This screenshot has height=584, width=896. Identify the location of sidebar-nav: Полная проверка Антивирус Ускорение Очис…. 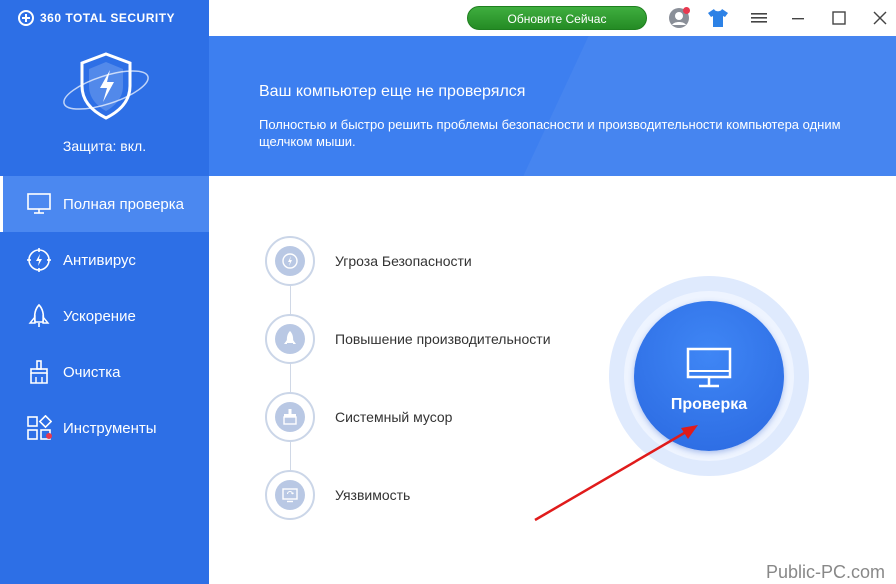
(104, 316).